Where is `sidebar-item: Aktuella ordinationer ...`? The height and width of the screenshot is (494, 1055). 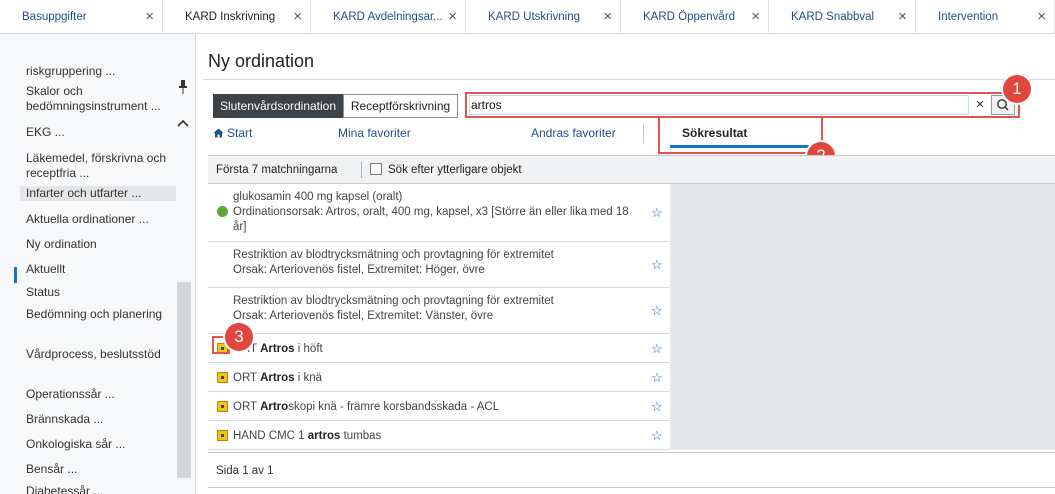 sidebar-item: Aktuella ordinationer ... is located at coordinates (101, 219).